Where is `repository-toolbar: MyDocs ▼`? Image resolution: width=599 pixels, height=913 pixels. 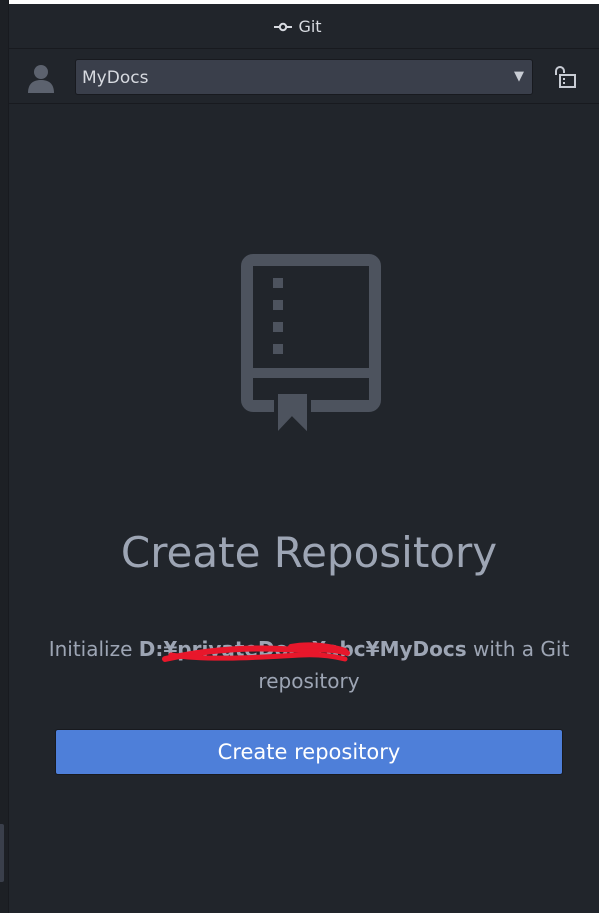
repository-toolbar: MyDocs ▼ is located at coordinates (304, 76).